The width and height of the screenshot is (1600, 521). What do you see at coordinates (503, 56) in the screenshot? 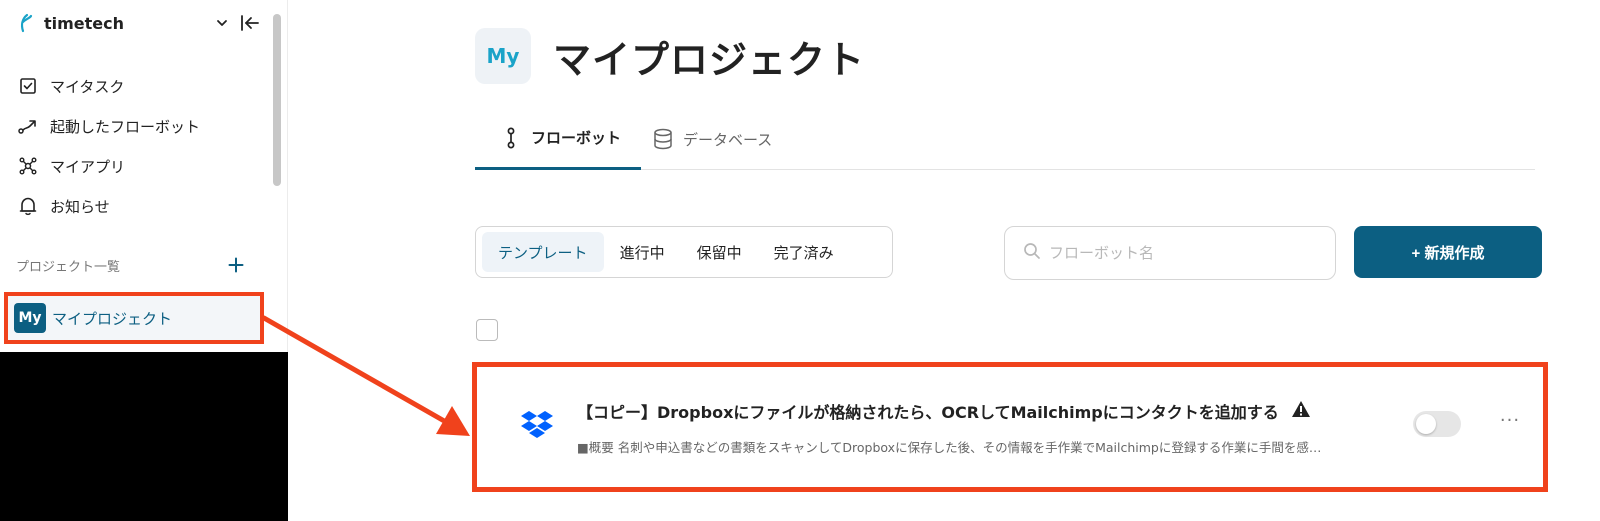
I see `project-avatar-large: My` at bounding box center [503, 56].